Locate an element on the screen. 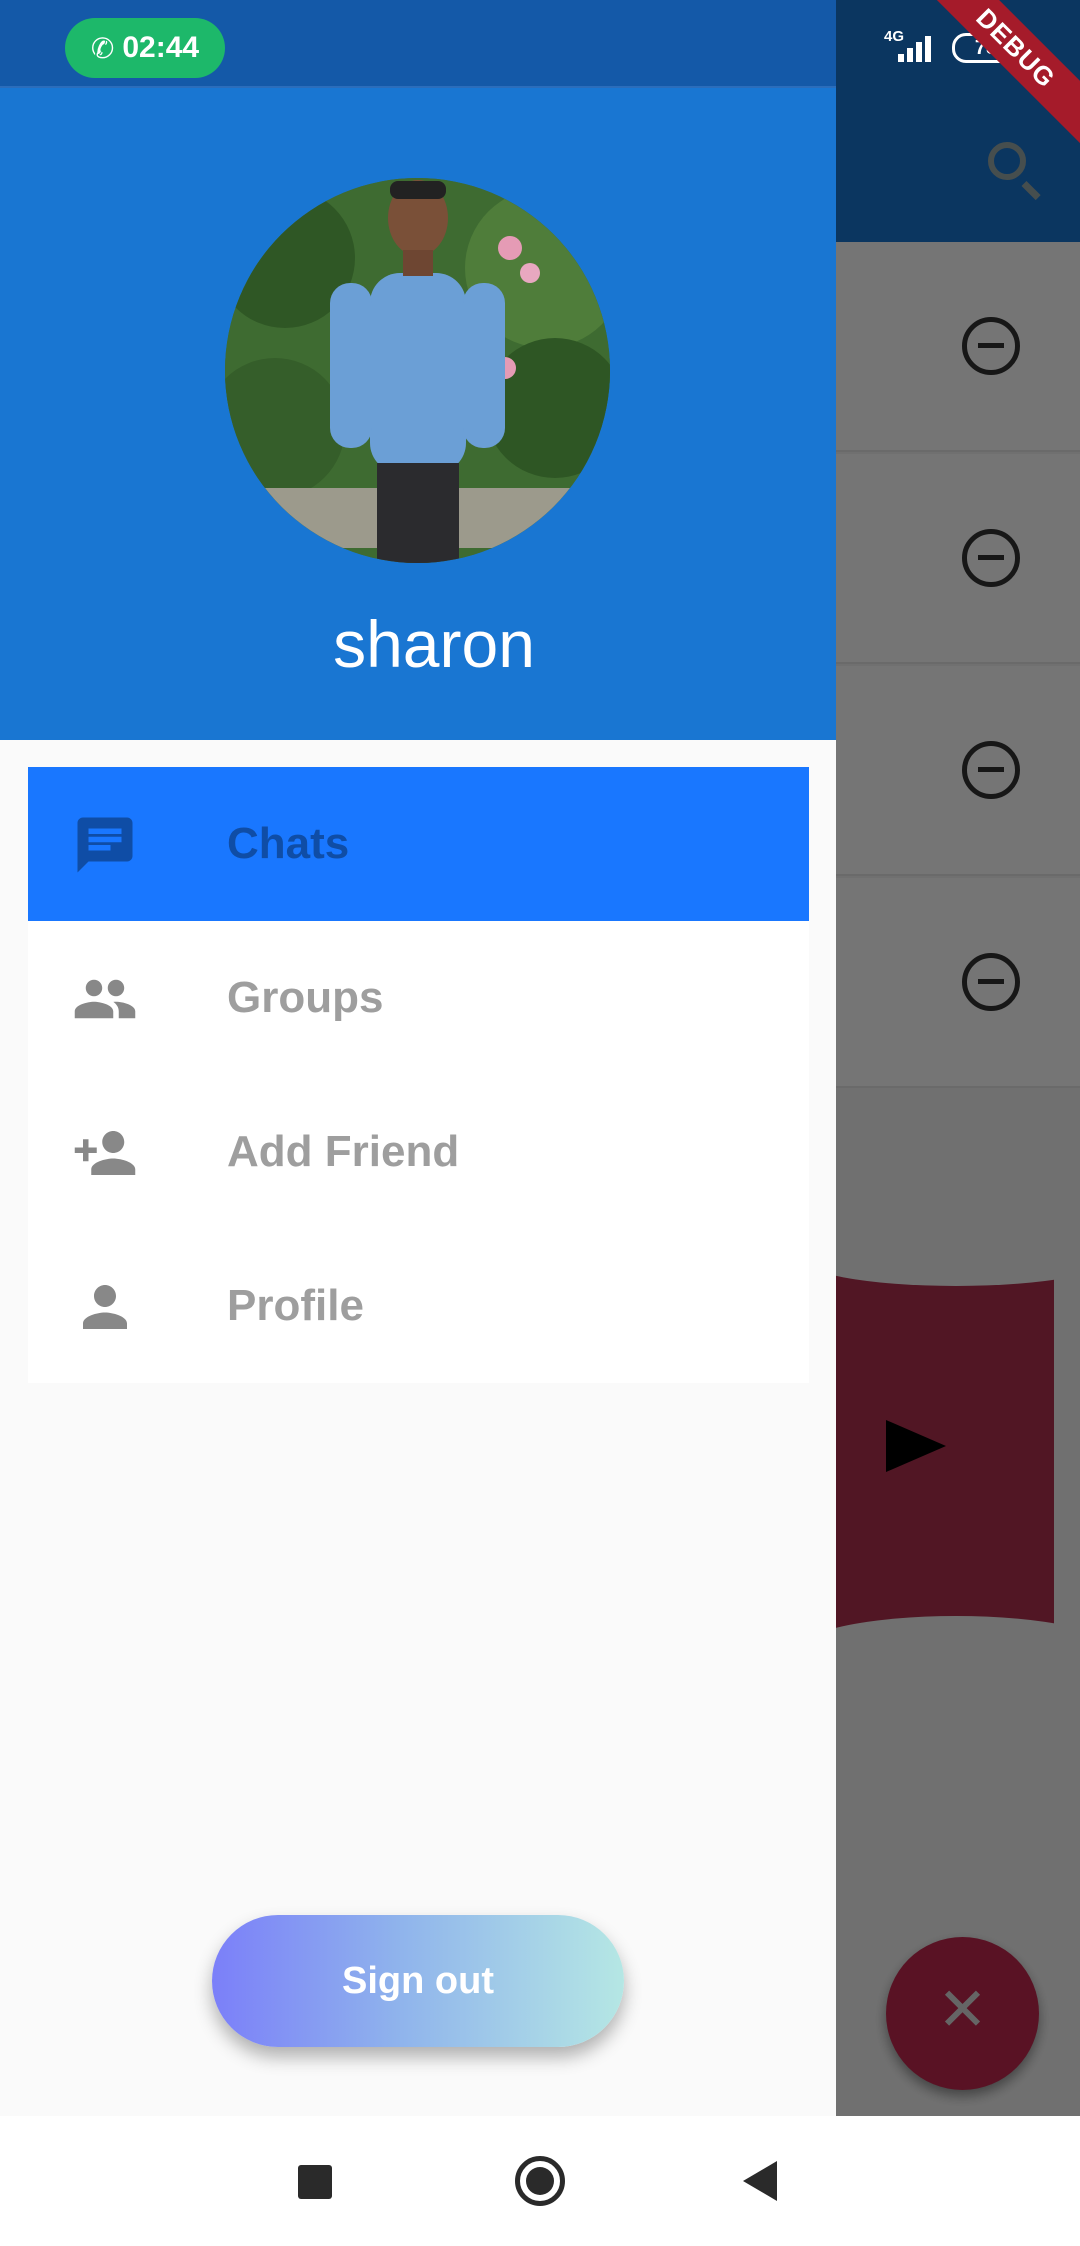 The height and width of the screenshot is (2246, 1080). system-navigation-bar is located at coordinates (540, 2181).